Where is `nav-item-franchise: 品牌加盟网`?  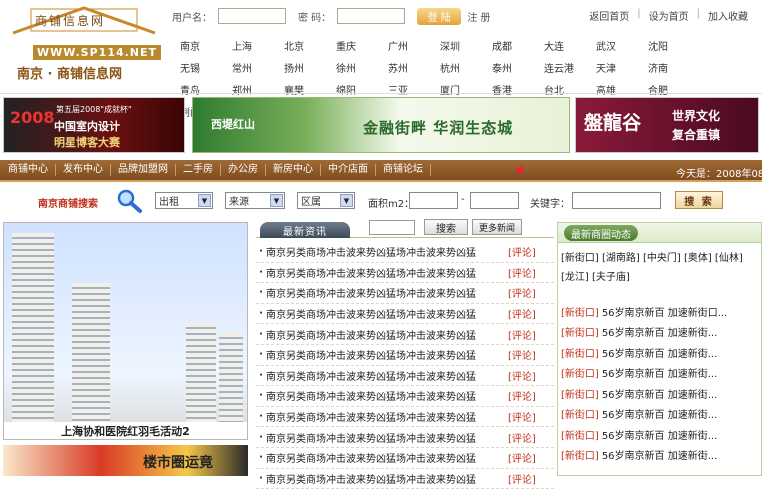 nav-item-franchise: 品牌加盟网 is located at coordinates (143, 170).